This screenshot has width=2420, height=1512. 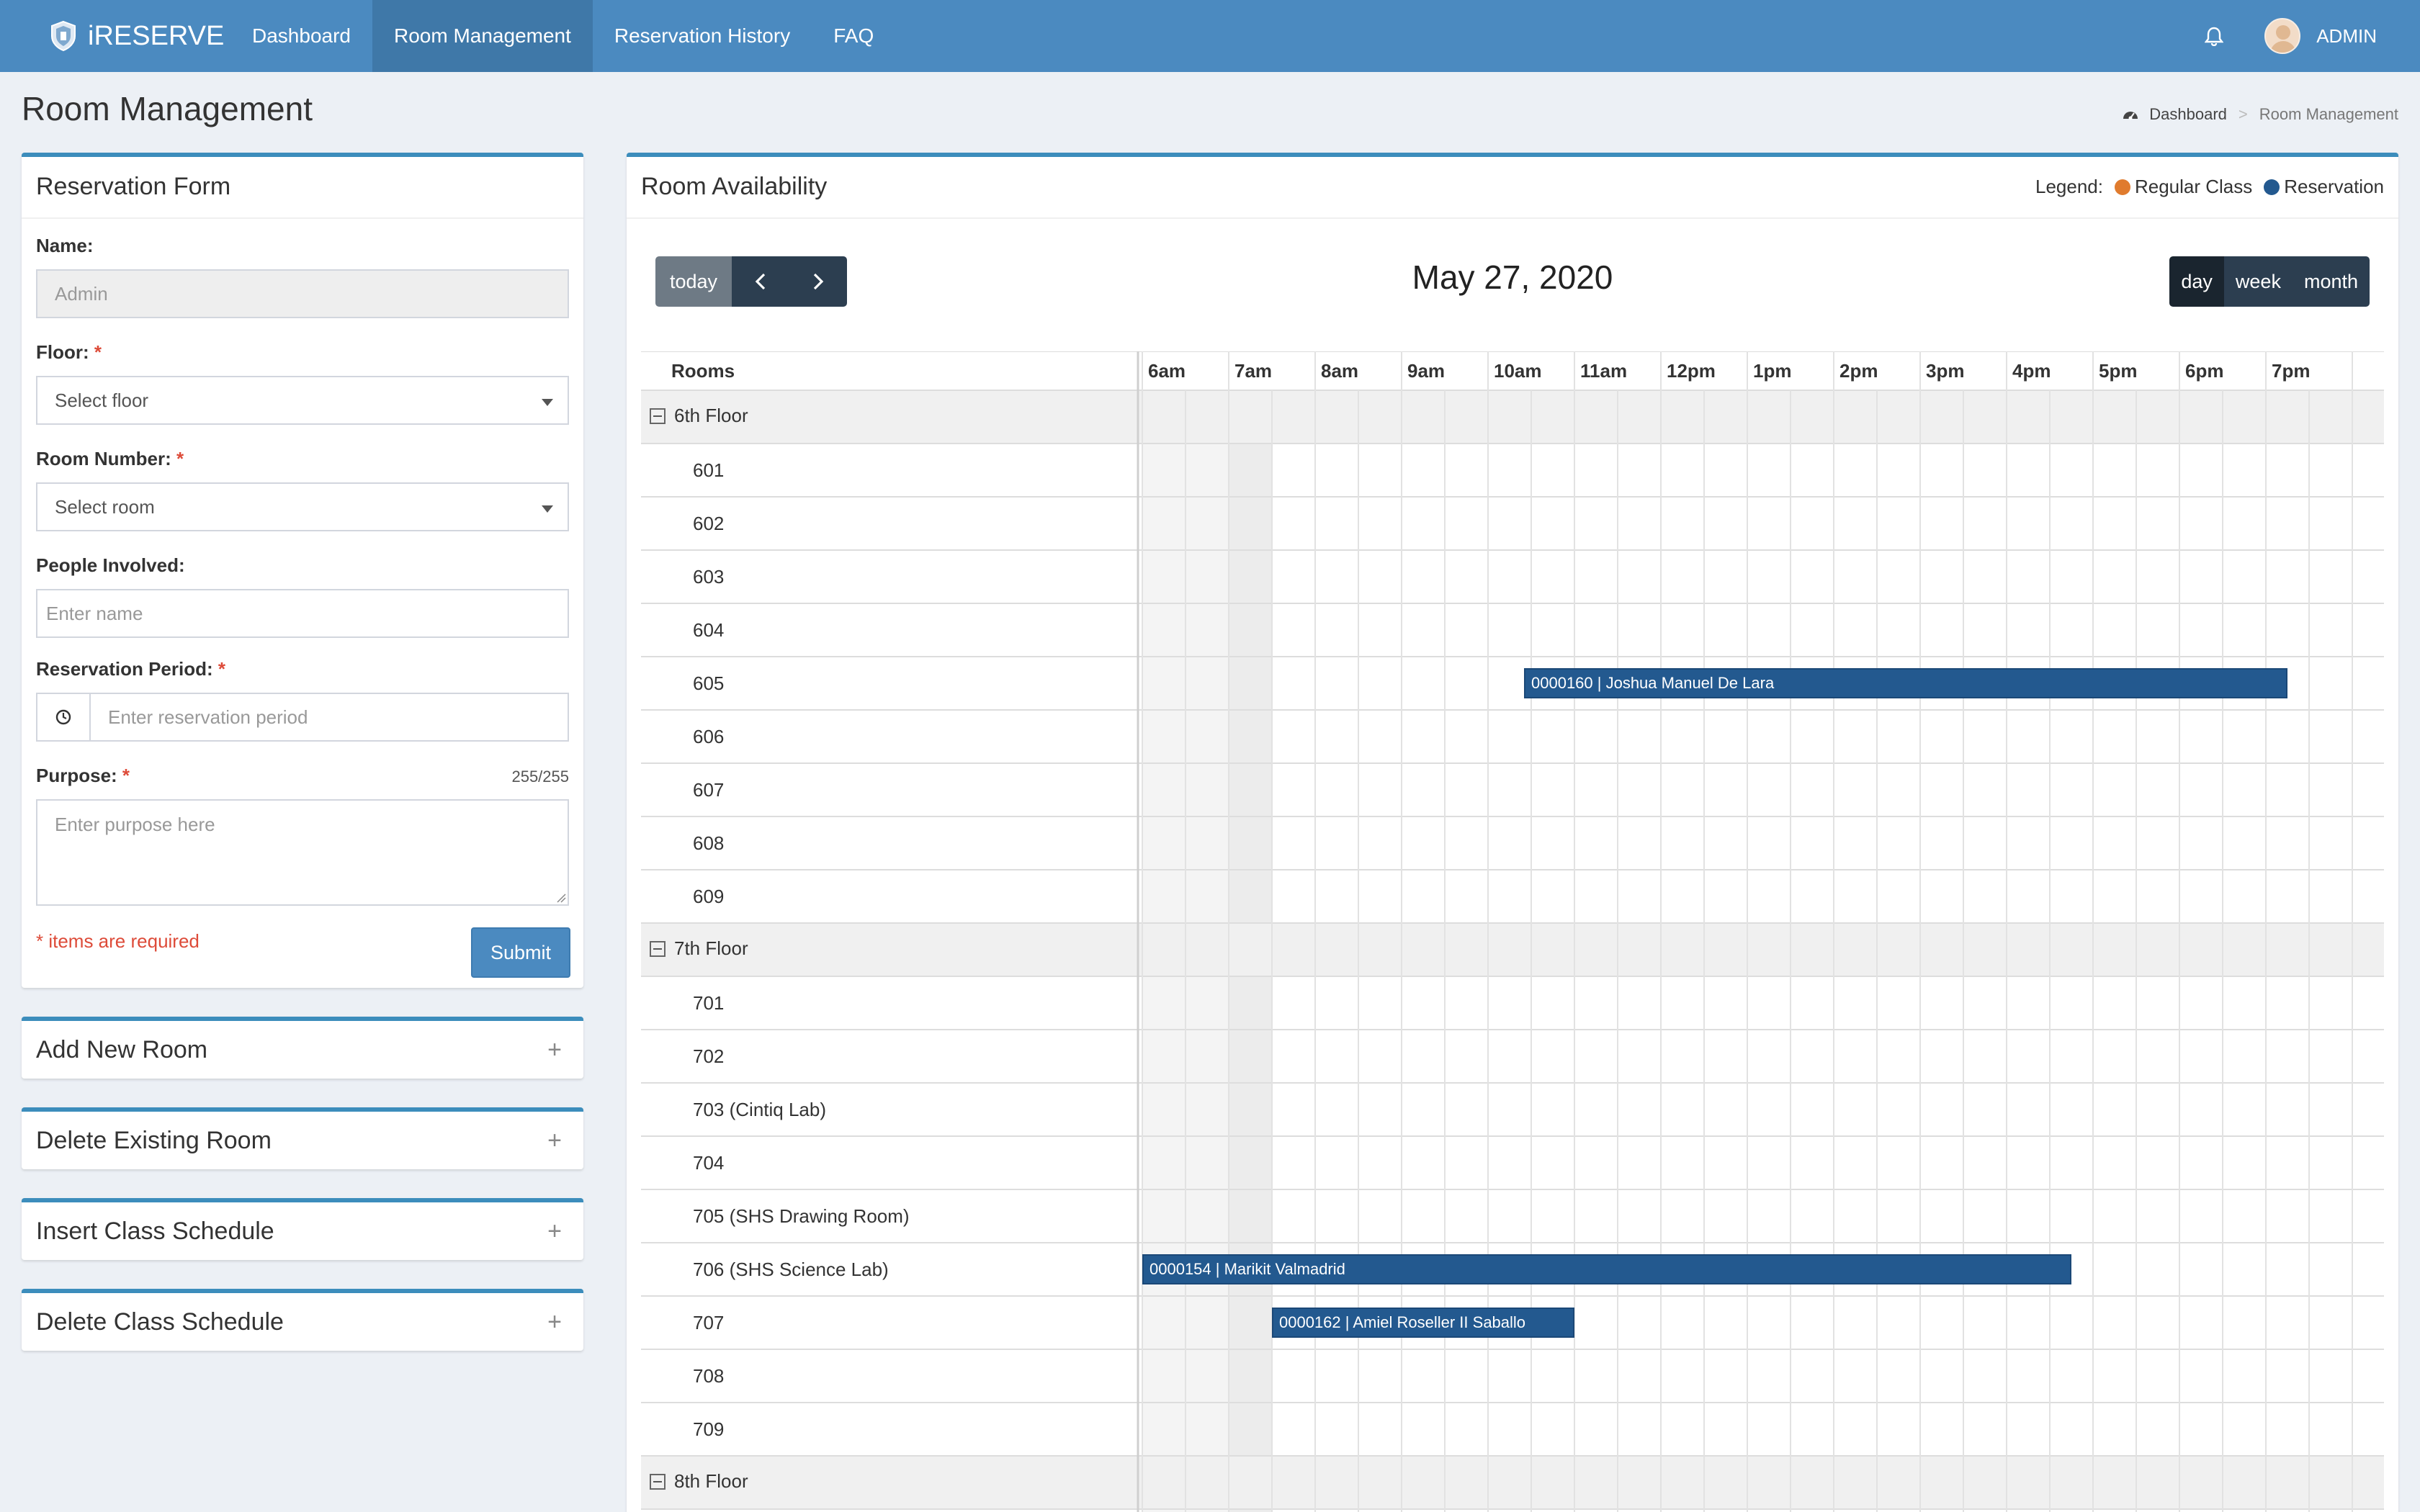 What do you see at coordinates (122, 1049) in the screenshot?
I see `panel-title: Add New Room` at bounding box center [122, 1049].